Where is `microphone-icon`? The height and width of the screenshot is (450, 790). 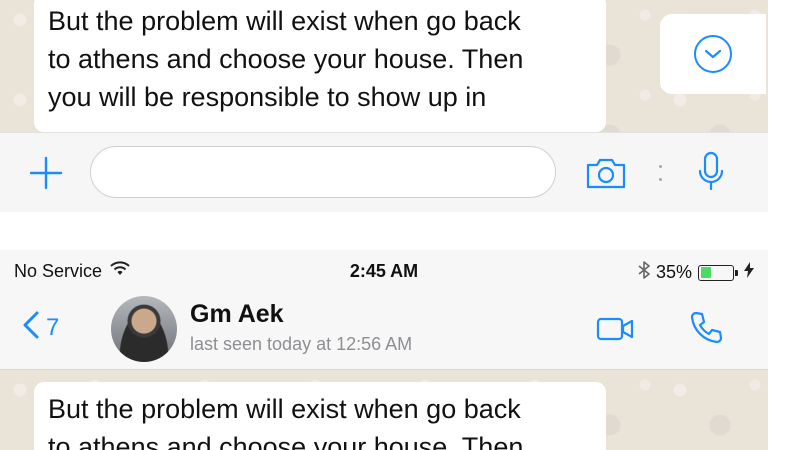
microphone-icon is located at coordinates (711, 173).